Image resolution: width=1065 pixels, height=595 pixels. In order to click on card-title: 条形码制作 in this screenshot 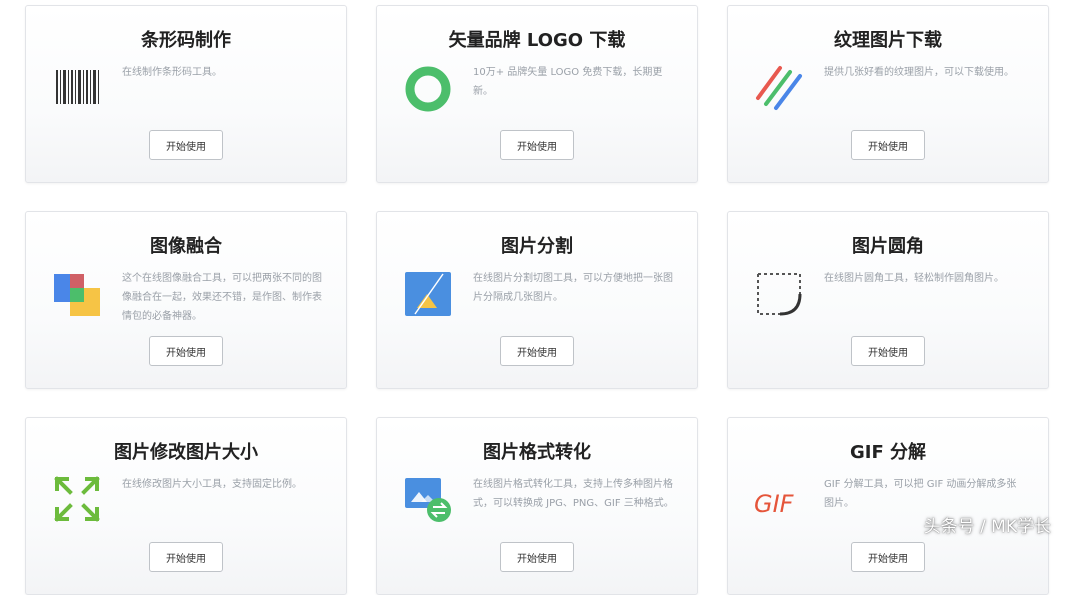, I will do `click(186, 40)`.